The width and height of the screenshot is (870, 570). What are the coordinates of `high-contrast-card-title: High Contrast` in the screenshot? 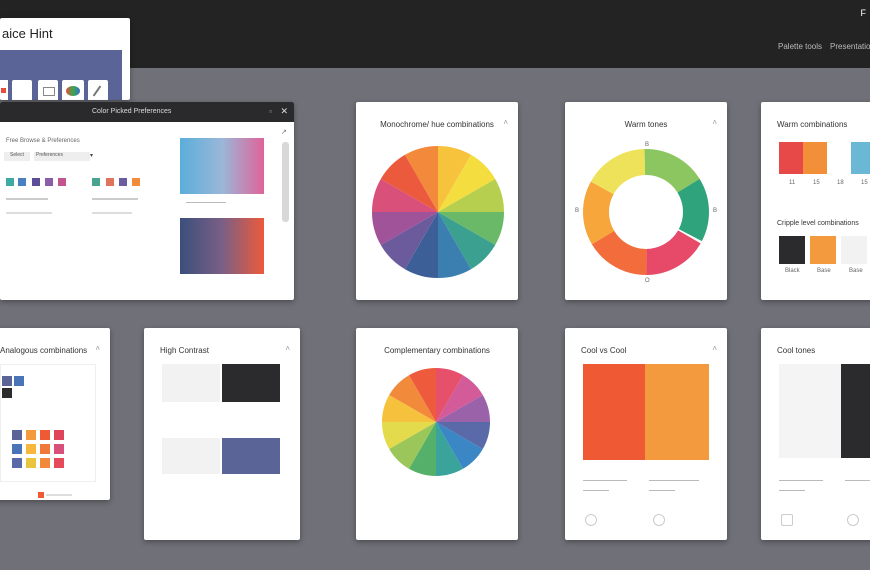 It's located at (184, 350).